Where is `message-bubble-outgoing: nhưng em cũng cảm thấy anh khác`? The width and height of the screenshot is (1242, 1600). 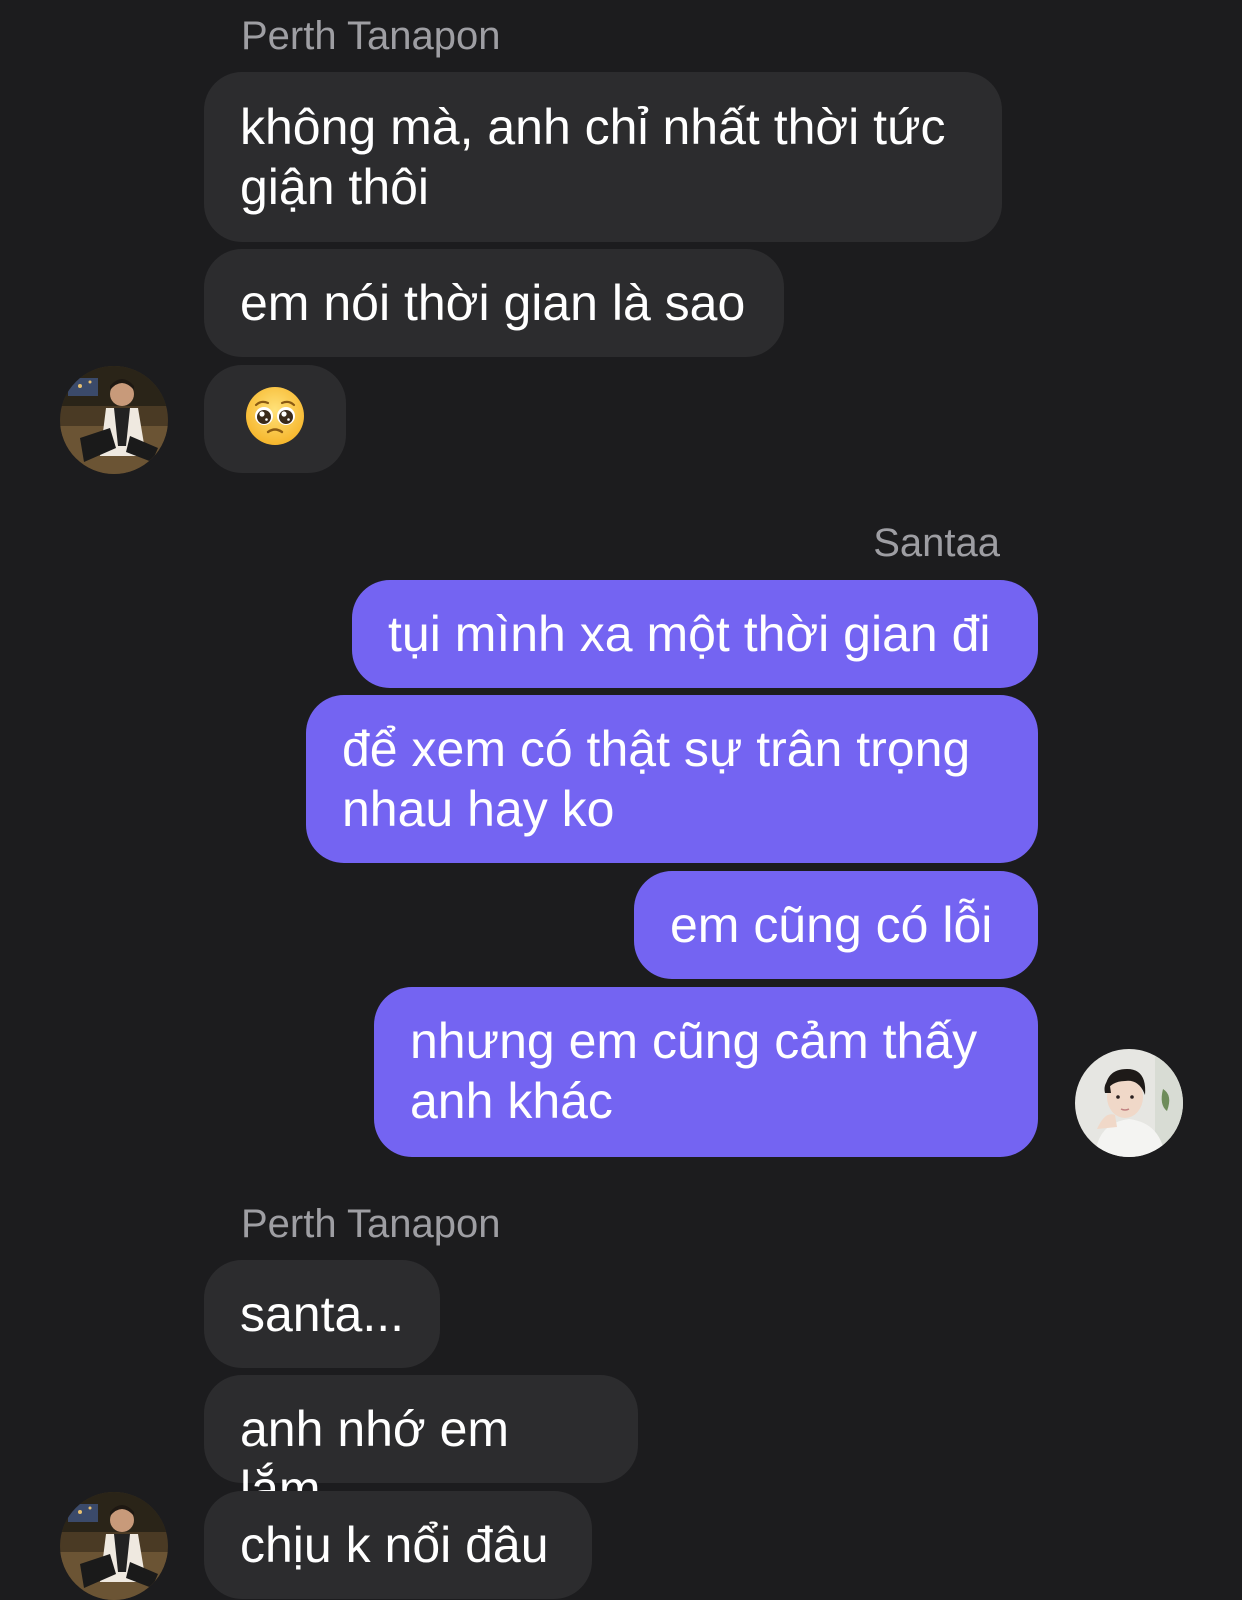
message-bubble-outgoing: nhưng em cũng cảm thấy anh khác is located at coordinates (706, 1072).